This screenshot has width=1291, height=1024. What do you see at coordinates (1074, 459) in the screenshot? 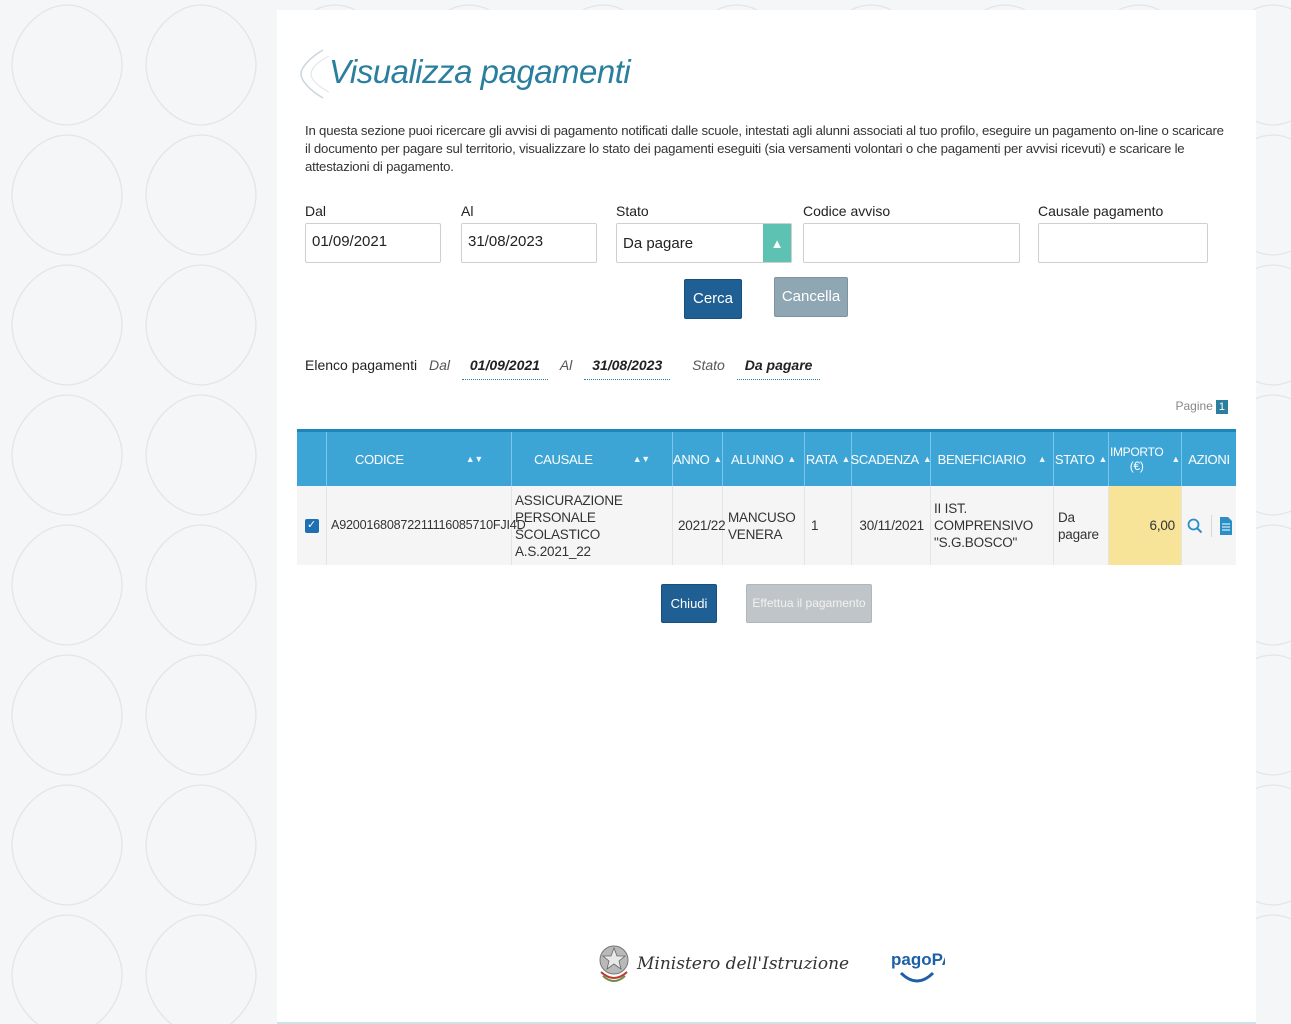
I see `header-stato-label: STATO` at bounding box center [1074, 459].